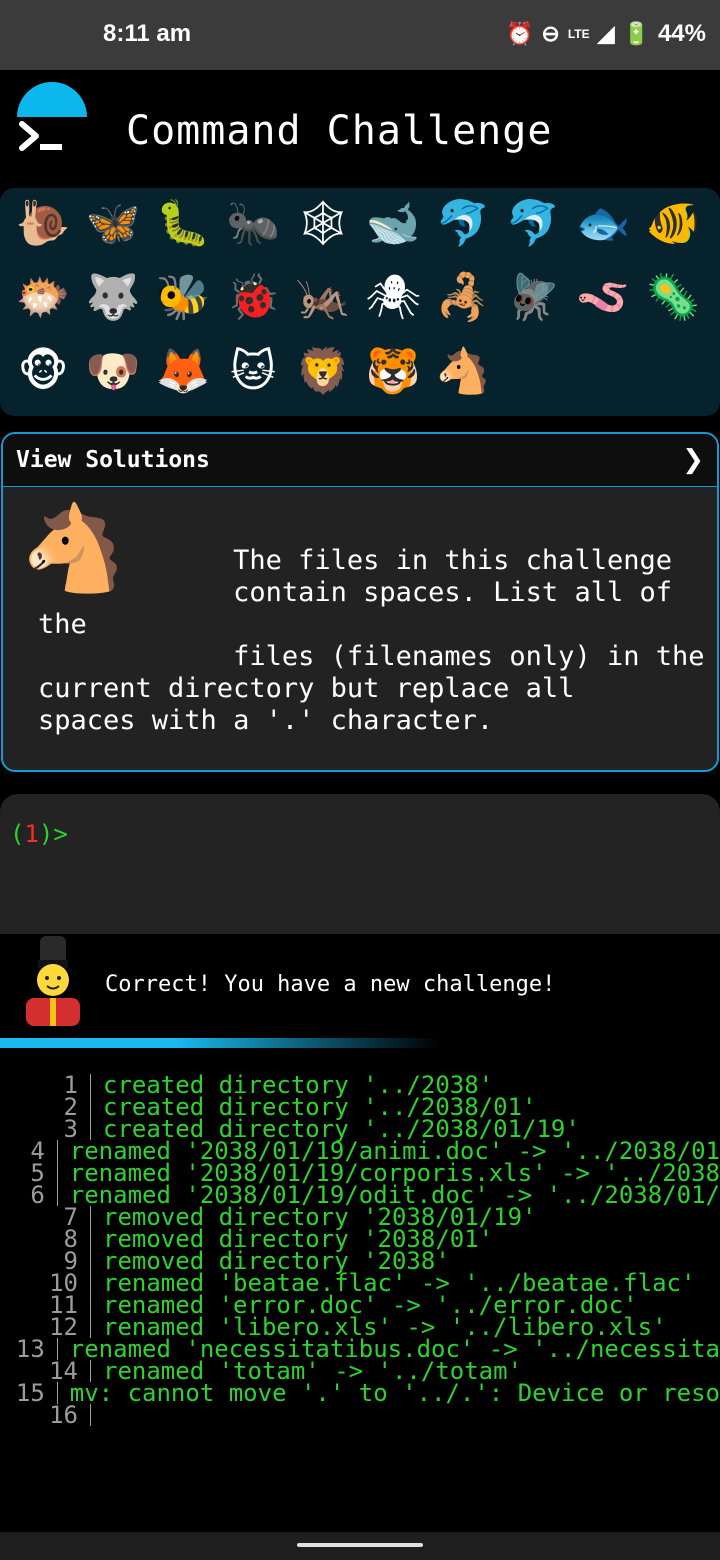 The width and height of the screenshot is (720, 1560). I want to click on animal-row-3: 🐵 🐶 🦊 🐱 🦁 🐯 🐴, so click(253, 371).